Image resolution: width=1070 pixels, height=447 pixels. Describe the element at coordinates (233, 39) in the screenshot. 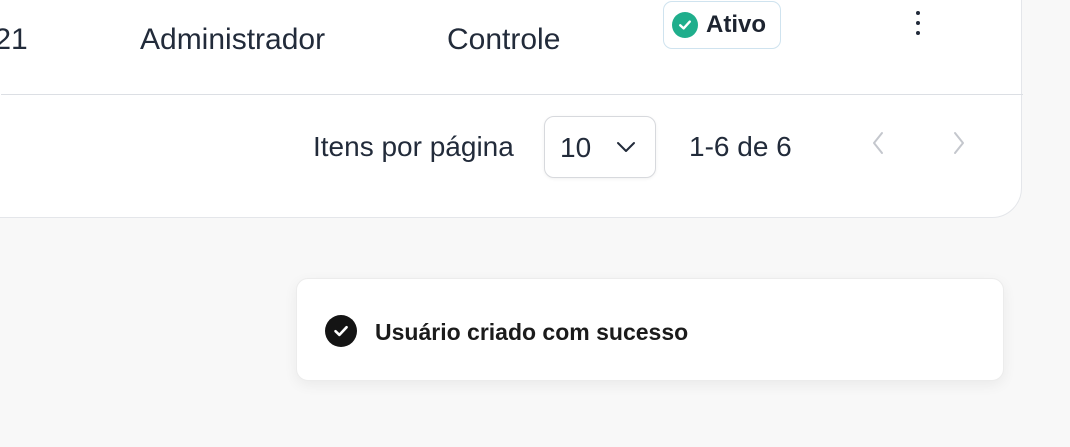

I see `cell-role: Administrador` at that location.